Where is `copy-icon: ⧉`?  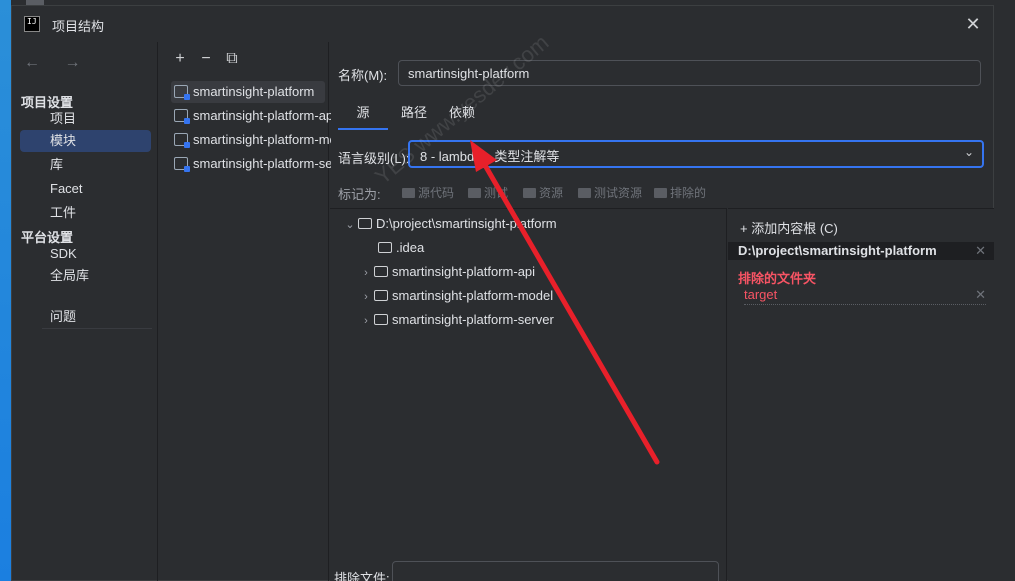 copy-icon: ⧉ is located at coordinates (232, 59).